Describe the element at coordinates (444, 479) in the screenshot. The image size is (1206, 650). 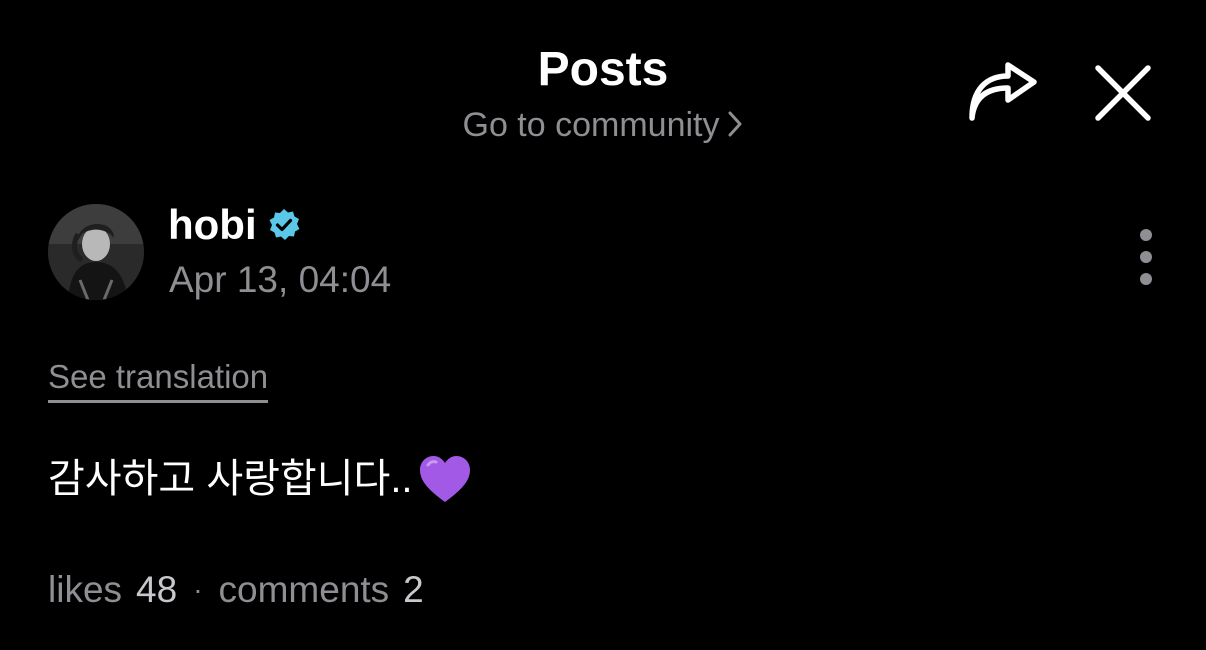
I see `purple-heart-icon` at that location.